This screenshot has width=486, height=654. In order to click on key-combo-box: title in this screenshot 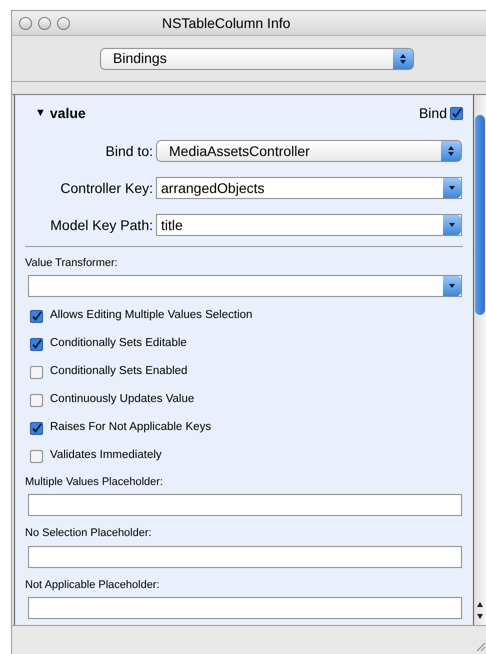, I will do `click(309, 225)`.